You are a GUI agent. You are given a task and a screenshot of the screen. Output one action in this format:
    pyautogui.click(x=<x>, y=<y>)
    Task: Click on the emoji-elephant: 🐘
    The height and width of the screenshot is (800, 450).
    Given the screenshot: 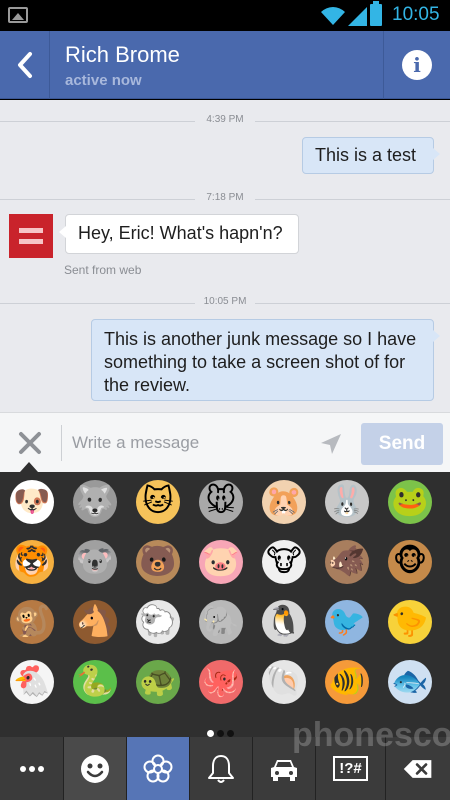 What is the action you would take?
    pyautogui.click(x=221, y=622)
    